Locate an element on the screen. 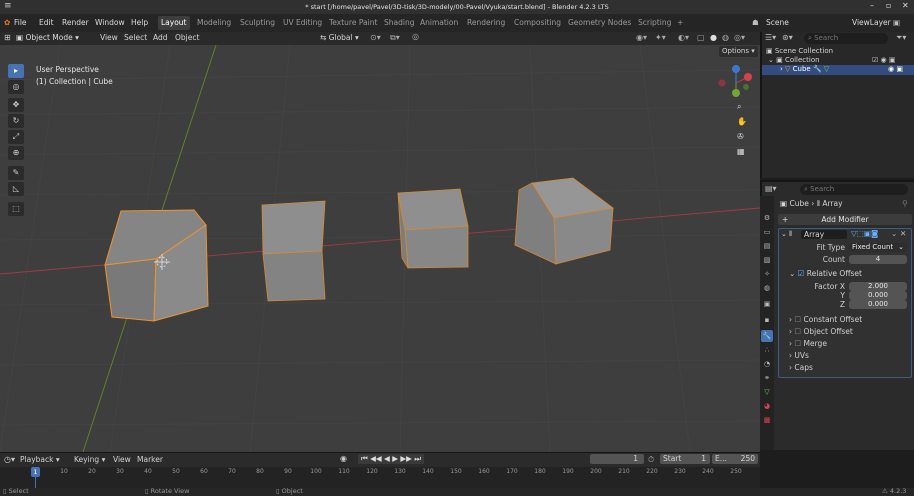 This screenshot has width=914, height=496. playhead: 1 is located at coordinates (35, 472).